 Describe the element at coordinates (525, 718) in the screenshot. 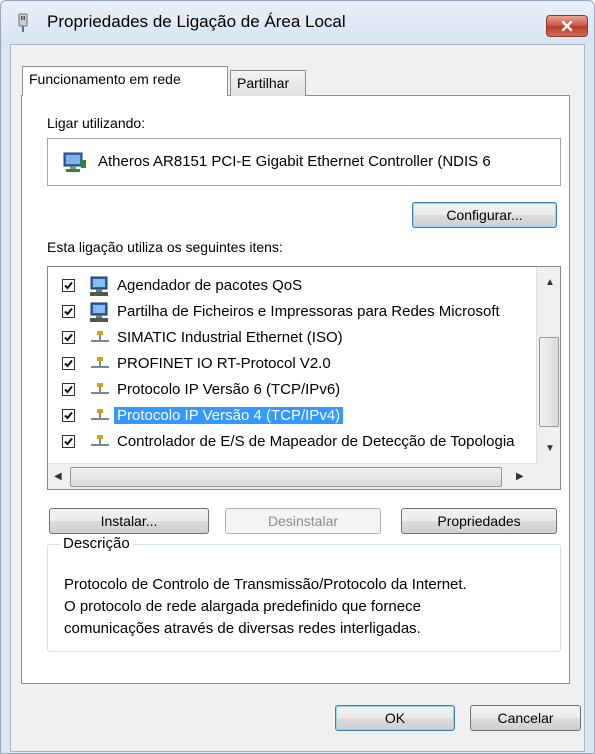

I see `cancel-button: Cancelar` at that location.